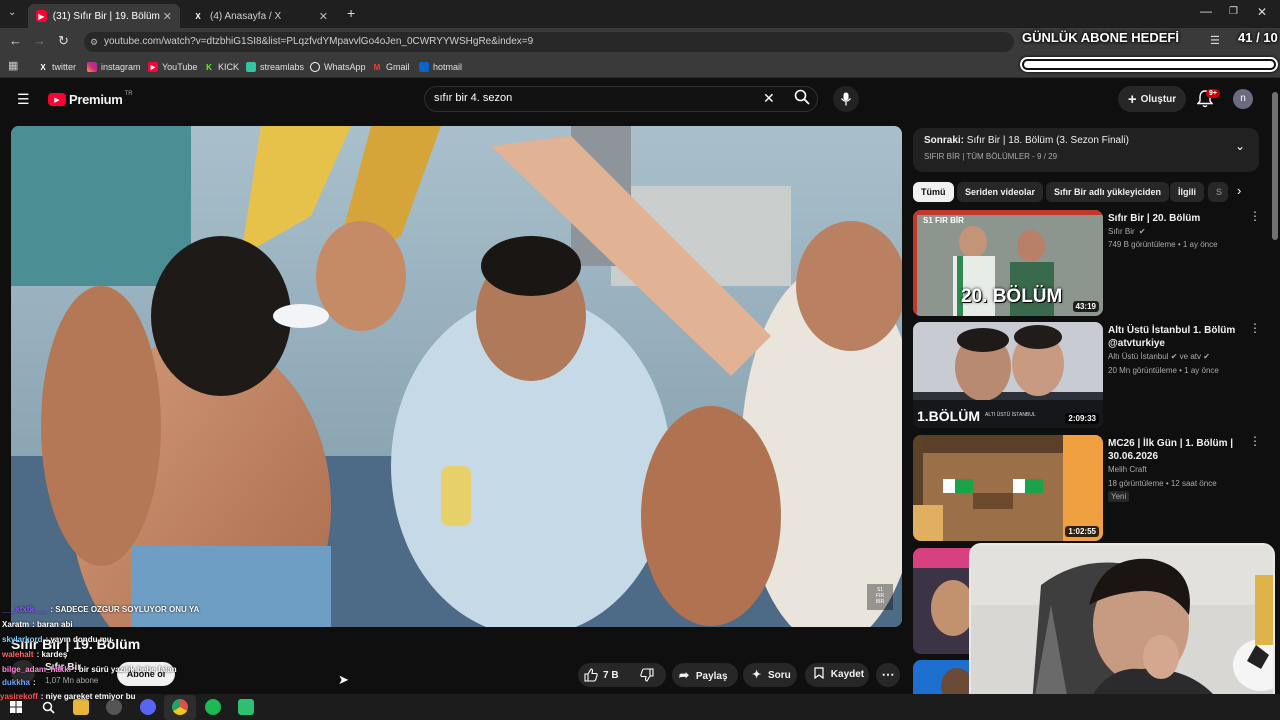  I want to click on bookmark-hotmail: hotmail, so click(440, 67).